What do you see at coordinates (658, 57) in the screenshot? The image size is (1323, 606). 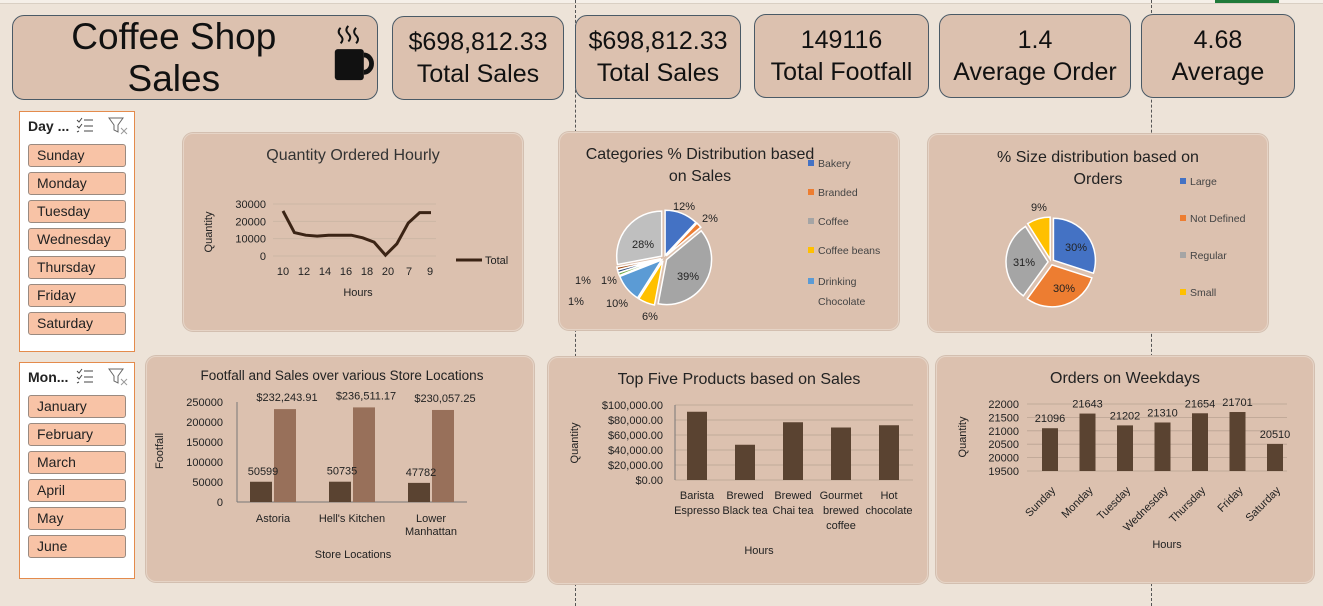 I see `kpi-card-total-sales-2: $698,812.33 Total Sales` at bounding box center [658, 57].